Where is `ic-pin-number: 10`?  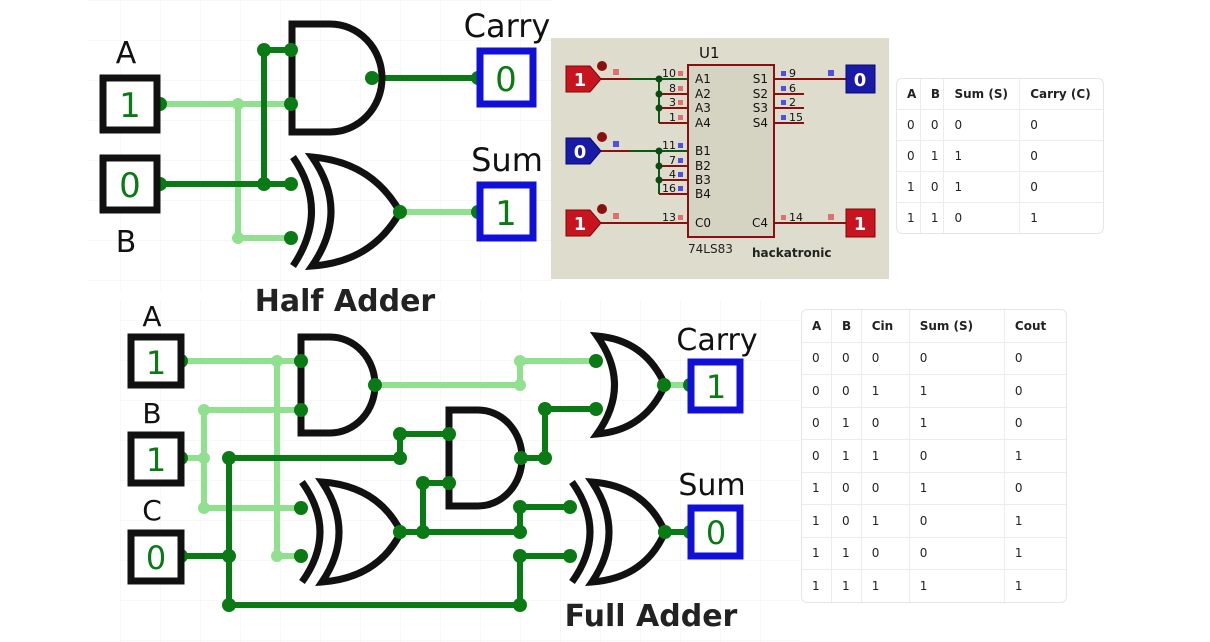 ic-pin-number: 10 is located at coordinates (669, 73).